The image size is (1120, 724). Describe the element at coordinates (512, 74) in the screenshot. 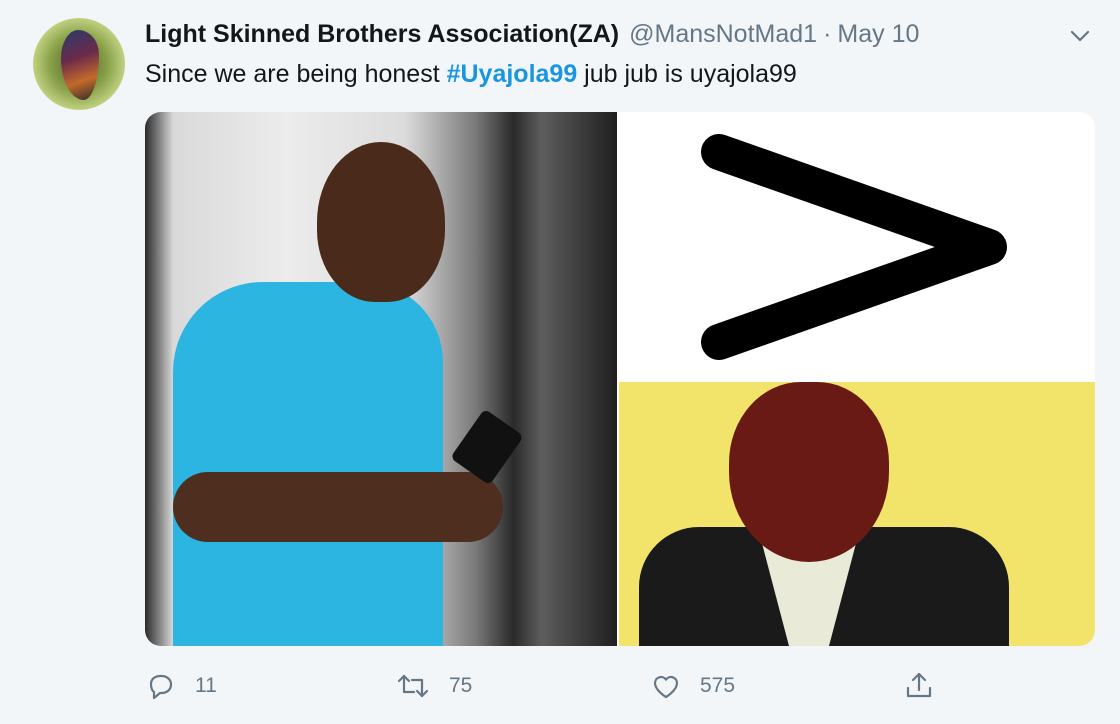

I see `hashtag-link: #Uyajola99` at that location.